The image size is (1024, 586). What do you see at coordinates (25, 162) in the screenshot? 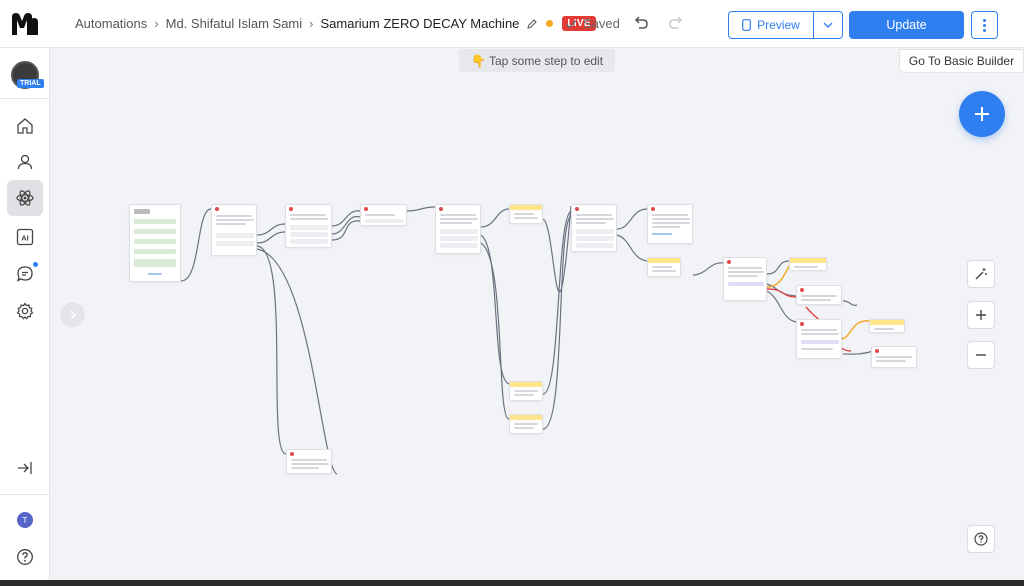
I see `contacts-icon` at bounding box center [25, 162].